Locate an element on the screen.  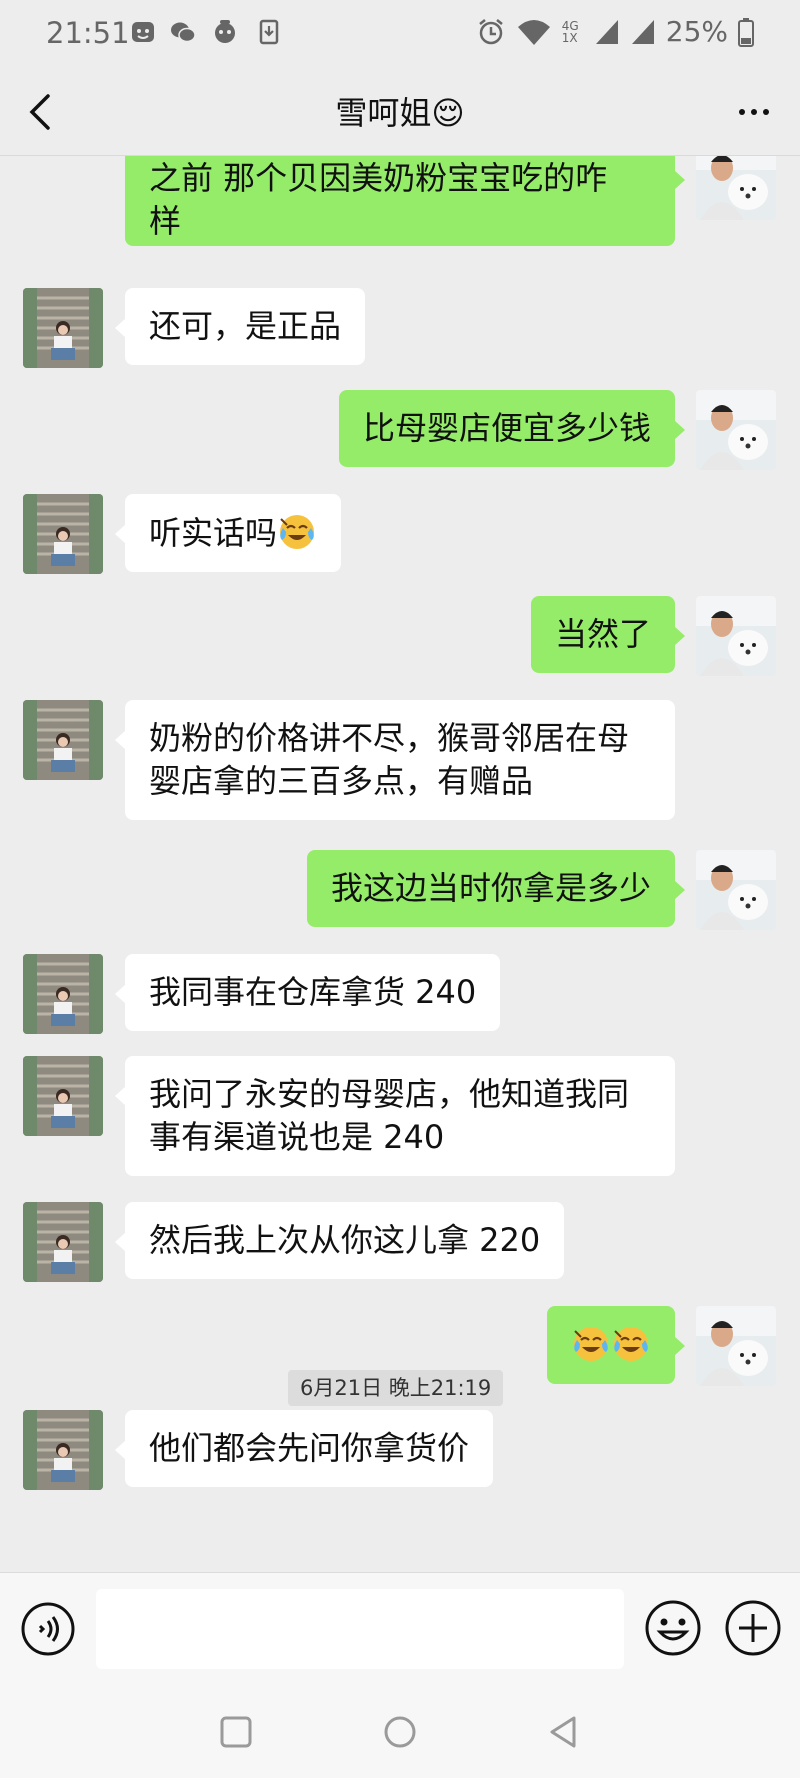
wifi-icon is located at coordinates (533, 32).